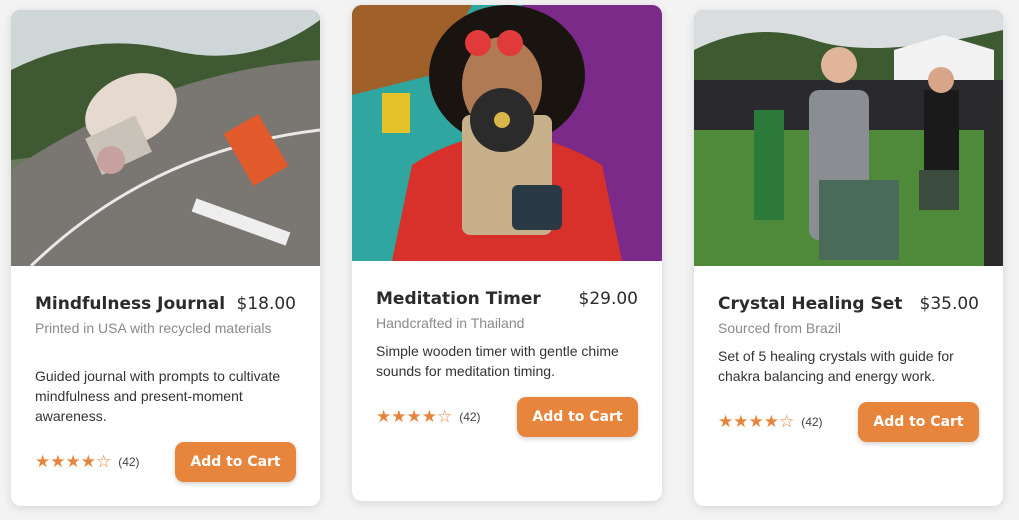 This screenshot has width=1019, height=520. Describe the element at coordinates (266, 304) in the screenshot. I see `product-price: $18.00` at that location.